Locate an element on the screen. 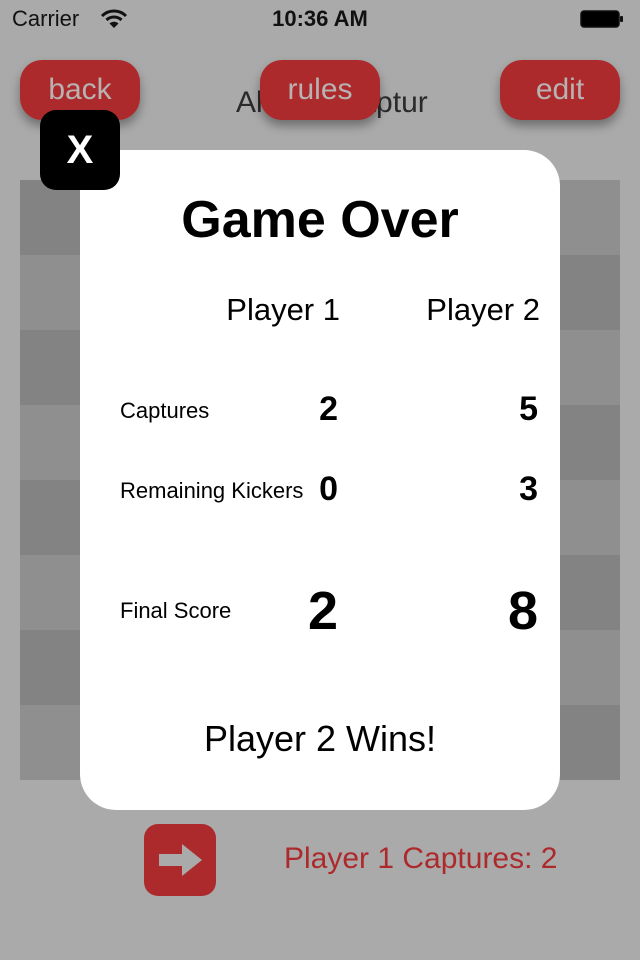  player-1-captures: 2 is located at coordinates (328, 409).